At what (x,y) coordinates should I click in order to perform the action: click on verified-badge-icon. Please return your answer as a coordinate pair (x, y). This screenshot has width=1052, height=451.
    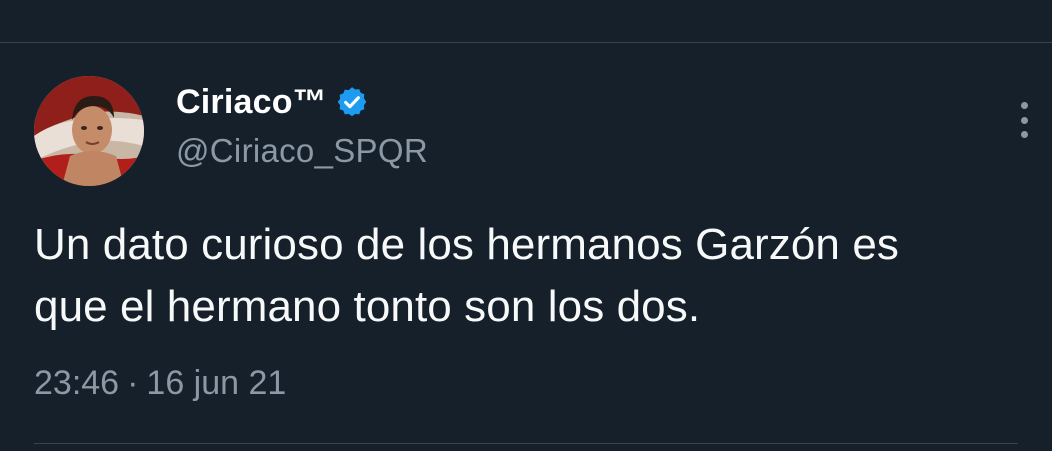
    Looking at the image, I should click on (352, 102).